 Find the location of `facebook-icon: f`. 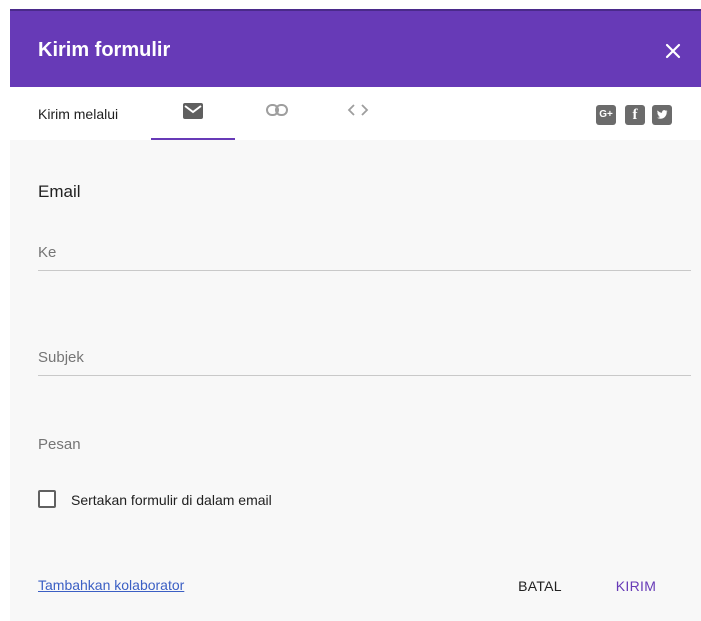

facebook-icon: f is located at coordinates (635, 115).